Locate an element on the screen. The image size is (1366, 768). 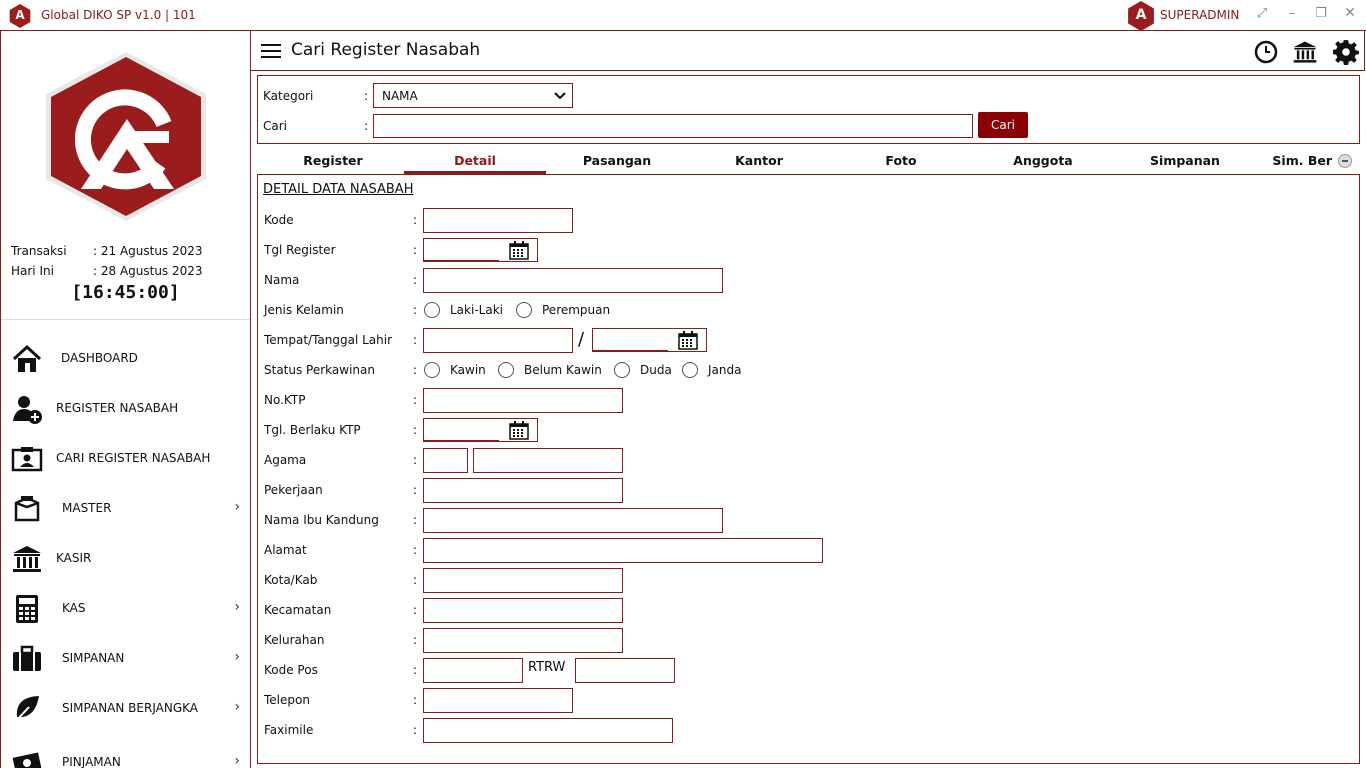
cari-button: Cari is located at coordinates (1003, 125).